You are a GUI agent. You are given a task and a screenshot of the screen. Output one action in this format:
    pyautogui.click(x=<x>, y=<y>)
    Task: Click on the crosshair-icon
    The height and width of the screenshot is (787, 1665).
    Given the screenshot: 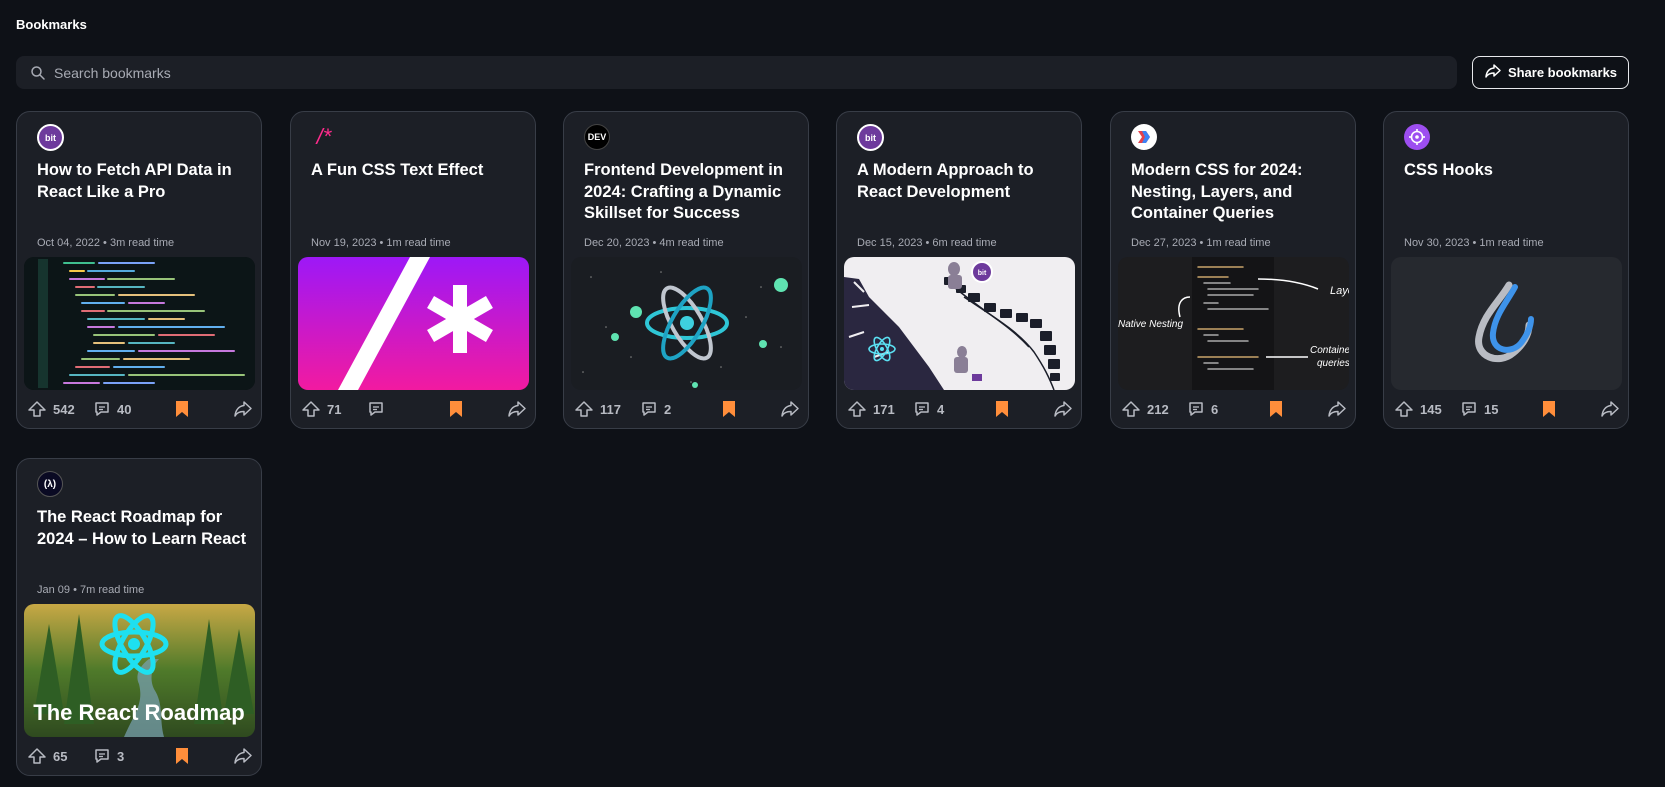 What is the action you would take?
    pyautogui.click(x=1417, y=137)
    